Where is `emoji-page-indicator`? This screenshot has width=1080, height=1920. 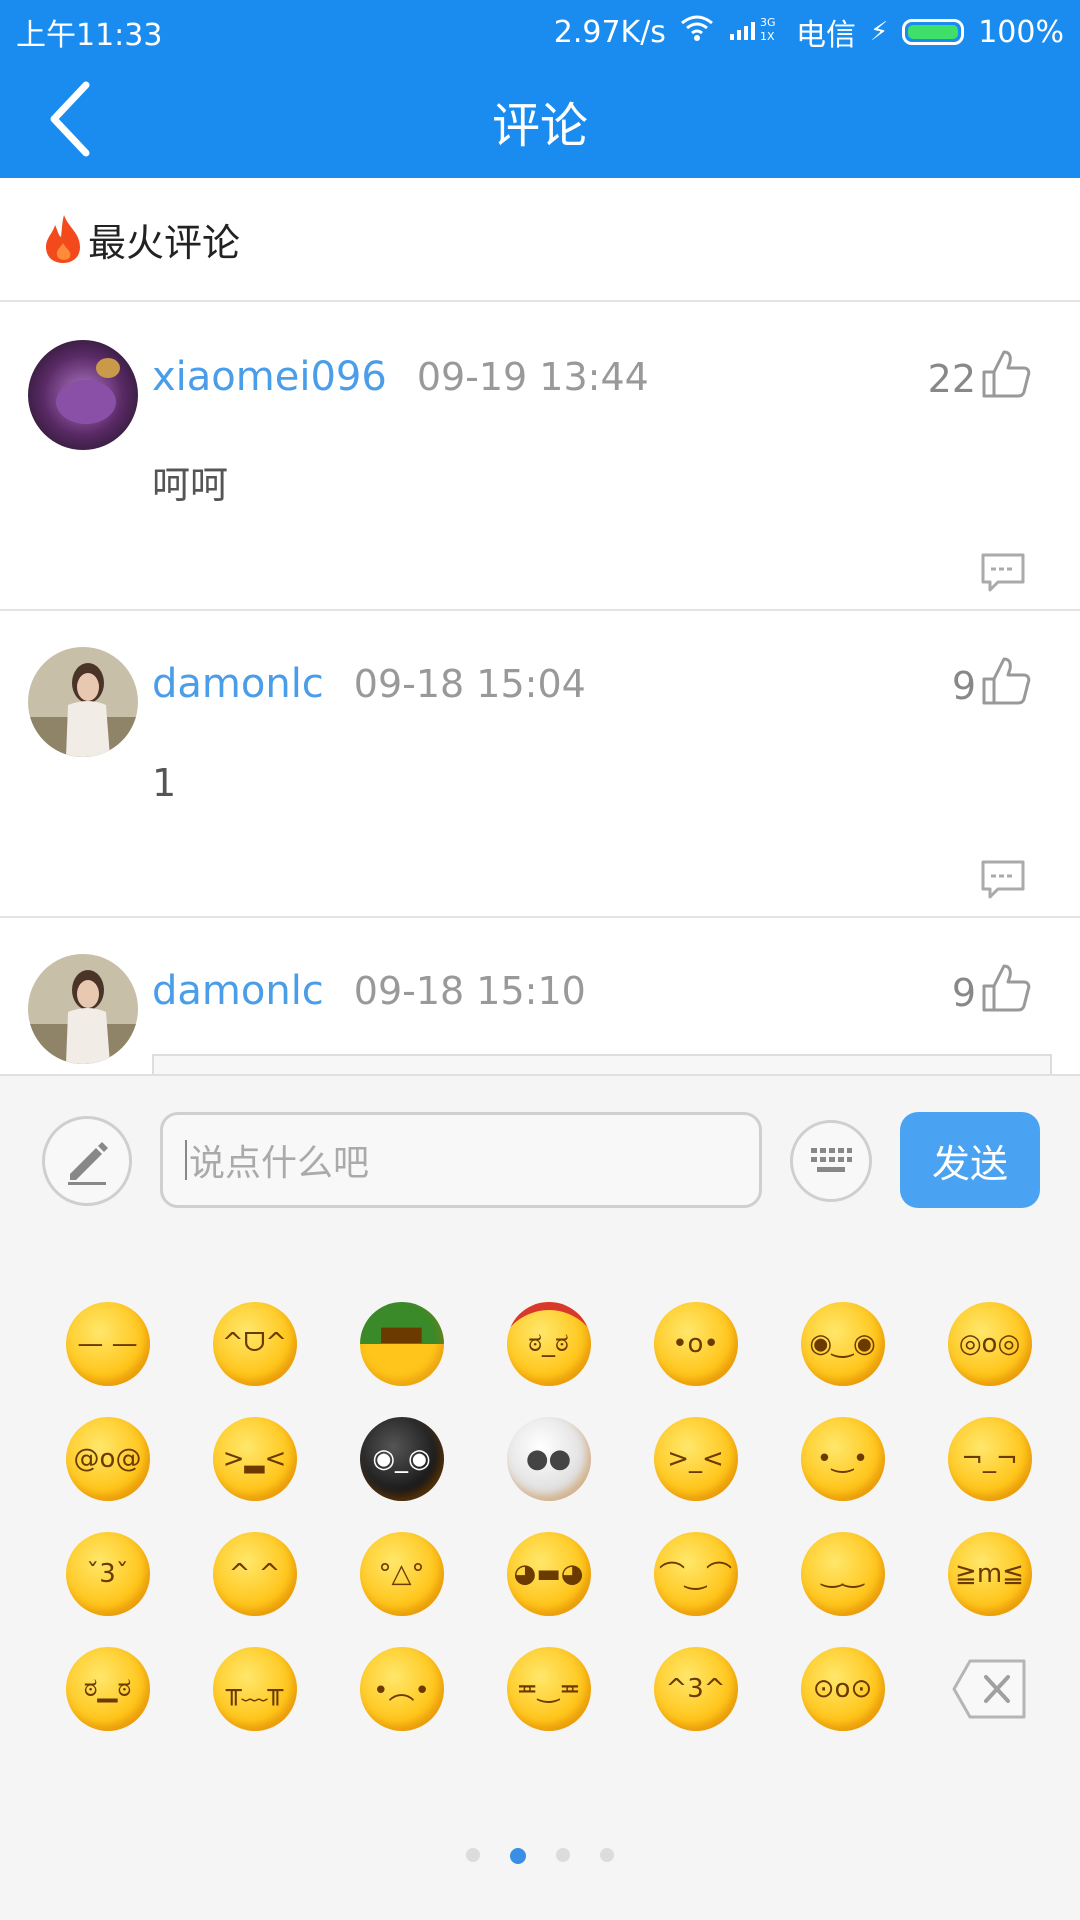 emoji-page-indicator is located at coordinates (540, 1856).